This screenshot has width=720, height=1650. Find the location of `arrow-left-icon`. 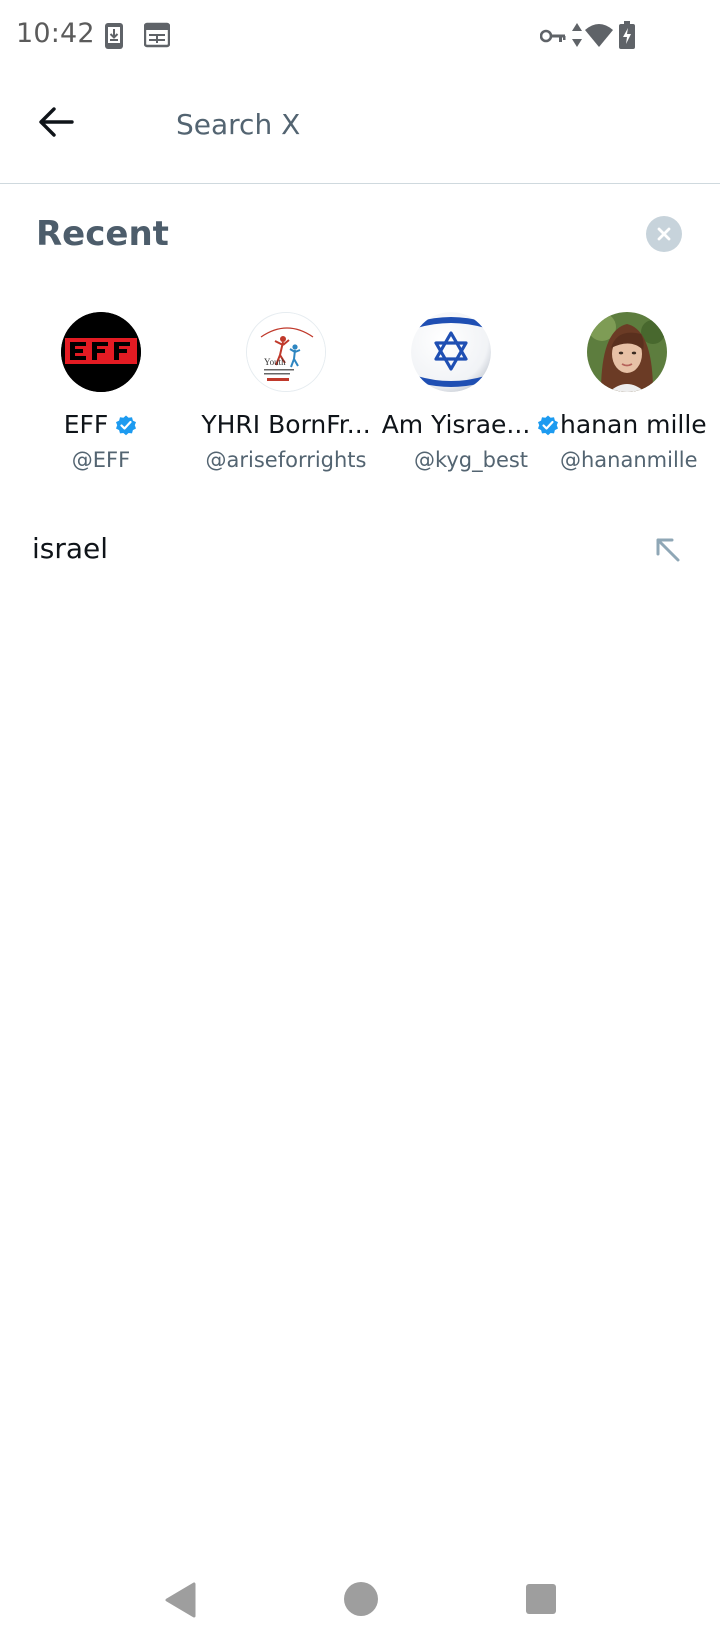

arrow-left-icon is located at coordinates (56, 122).